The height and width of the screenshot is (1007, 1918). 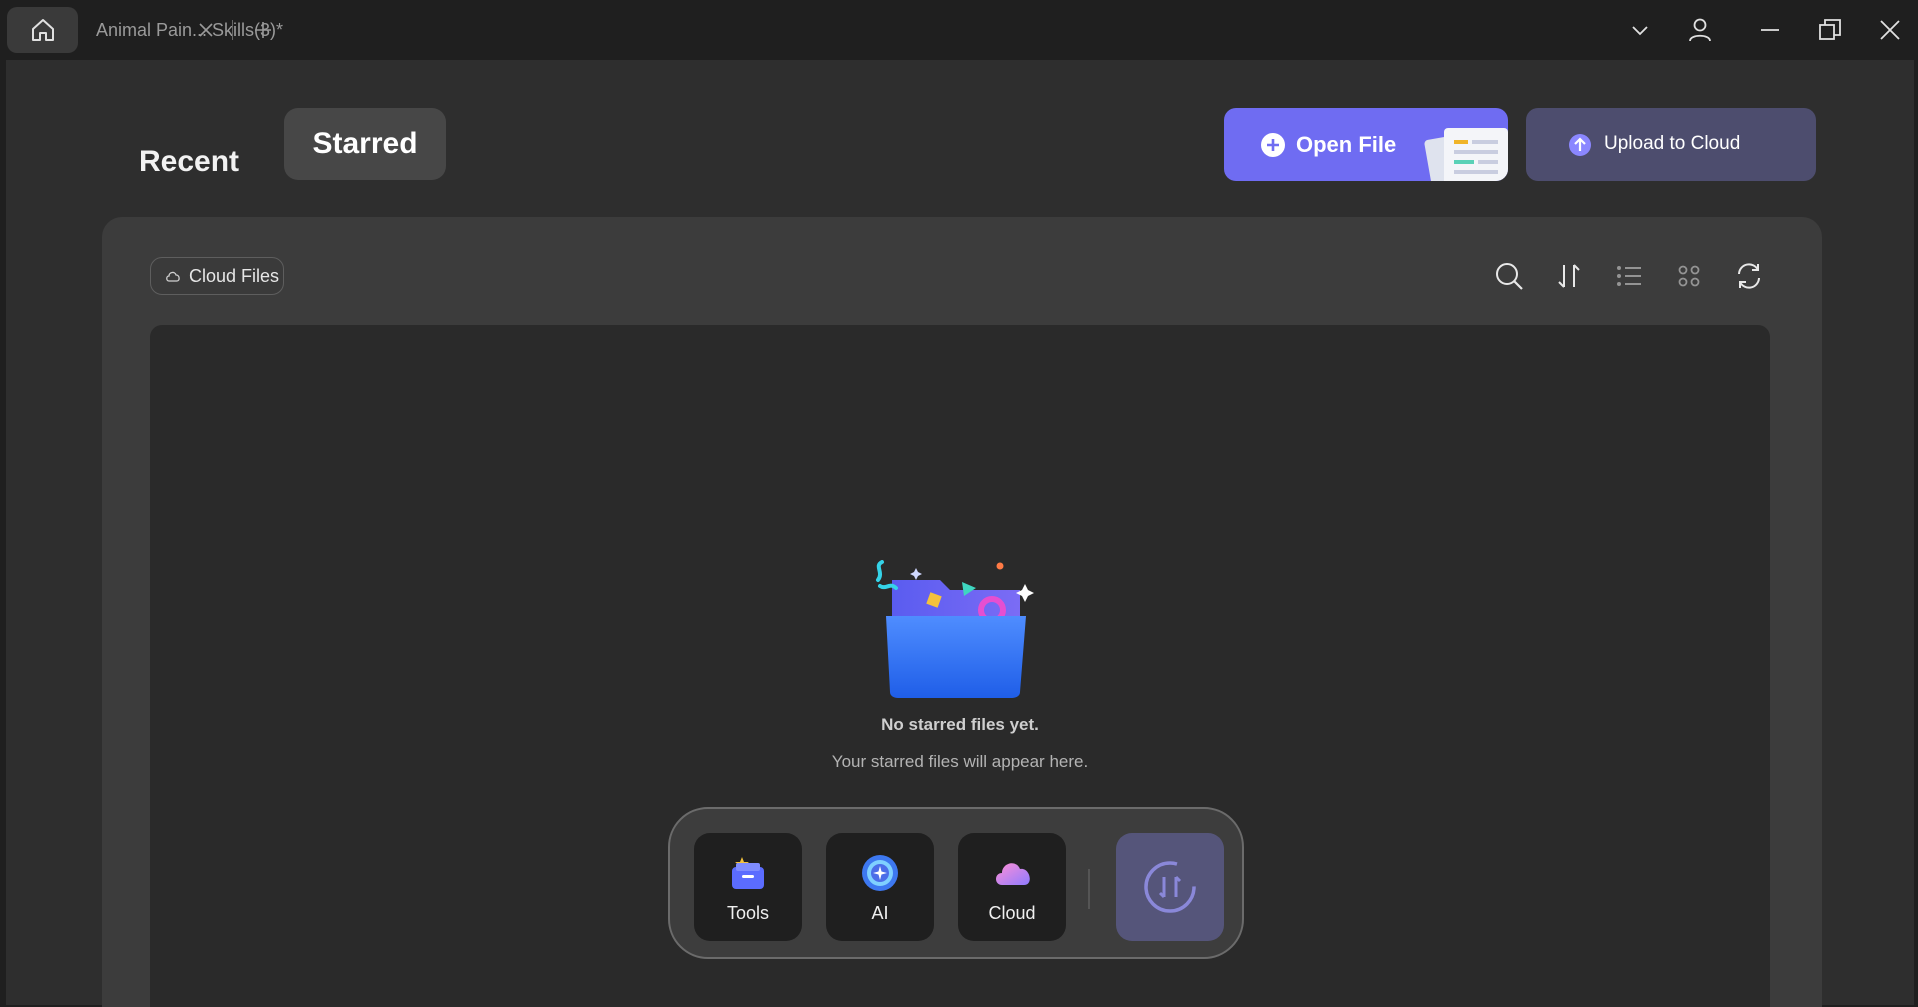 What do you see at coordinates (1640, 30) in the screenshot?
I see `chevron-down-icon` at bounding box center [1640, 30].